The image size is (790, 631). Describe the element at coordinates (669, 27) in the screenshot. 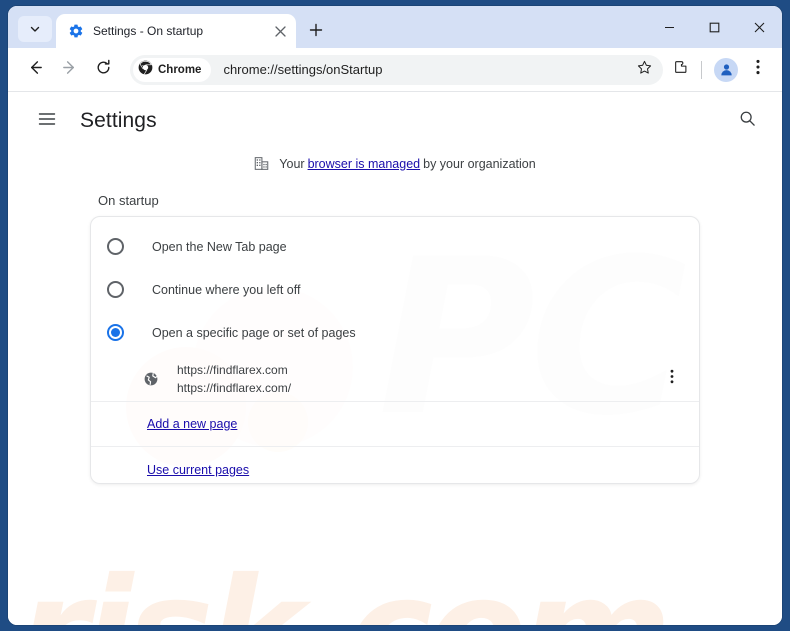

I see `window-minimize-button` at that location.